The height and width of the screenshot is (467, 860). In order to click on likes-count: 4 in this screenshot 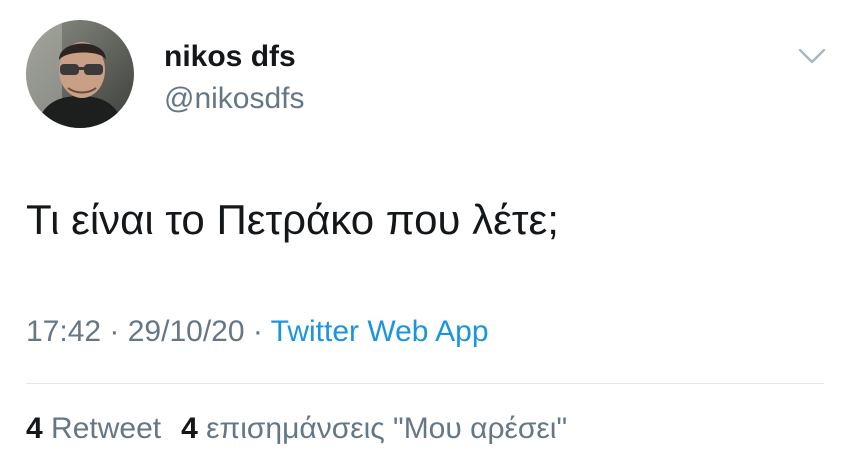, I will do `click(189, 428)`.